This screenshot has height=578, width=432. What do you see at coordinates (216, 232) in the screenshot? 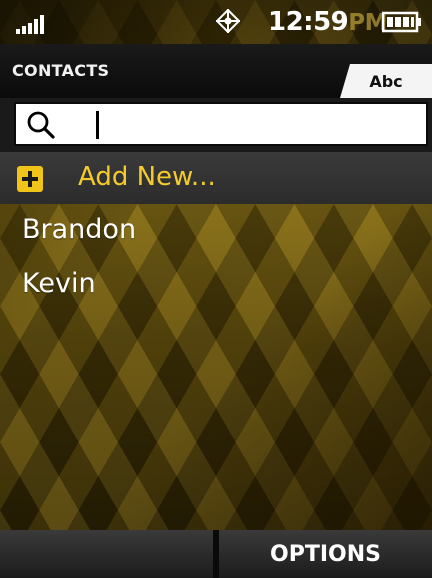
I see `contact-item: Brandon` at bounding box center [216, 232].